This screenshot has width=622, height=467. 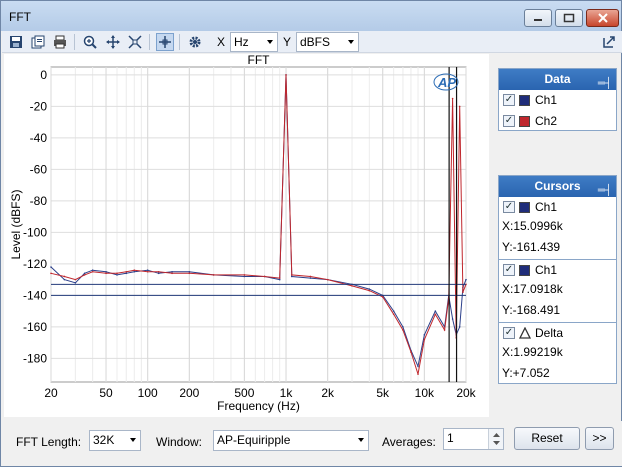 I want to click on save-button, so click(x=16, y=42).